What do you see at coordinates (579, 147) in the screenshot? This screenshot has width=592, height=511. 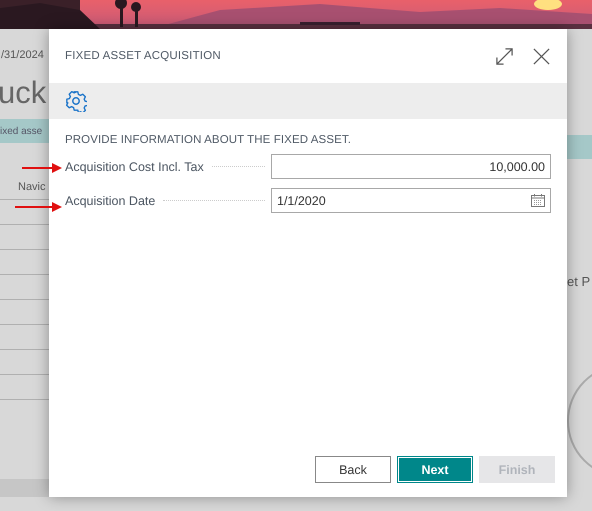 I see `notification-banner` at bounding box center [579, 147].